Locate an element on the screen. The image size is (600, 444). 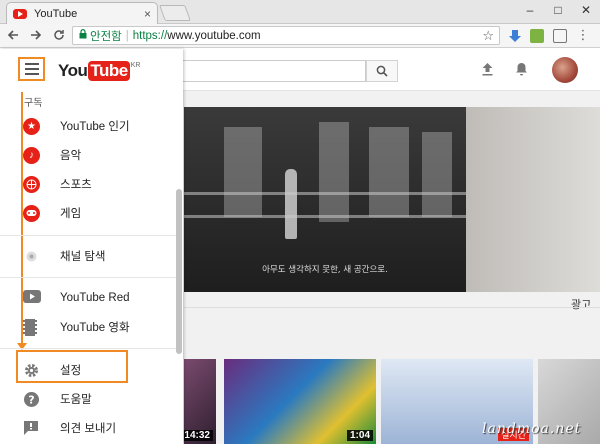
video-duration: 1:04 is located at coordinates (359, 435).